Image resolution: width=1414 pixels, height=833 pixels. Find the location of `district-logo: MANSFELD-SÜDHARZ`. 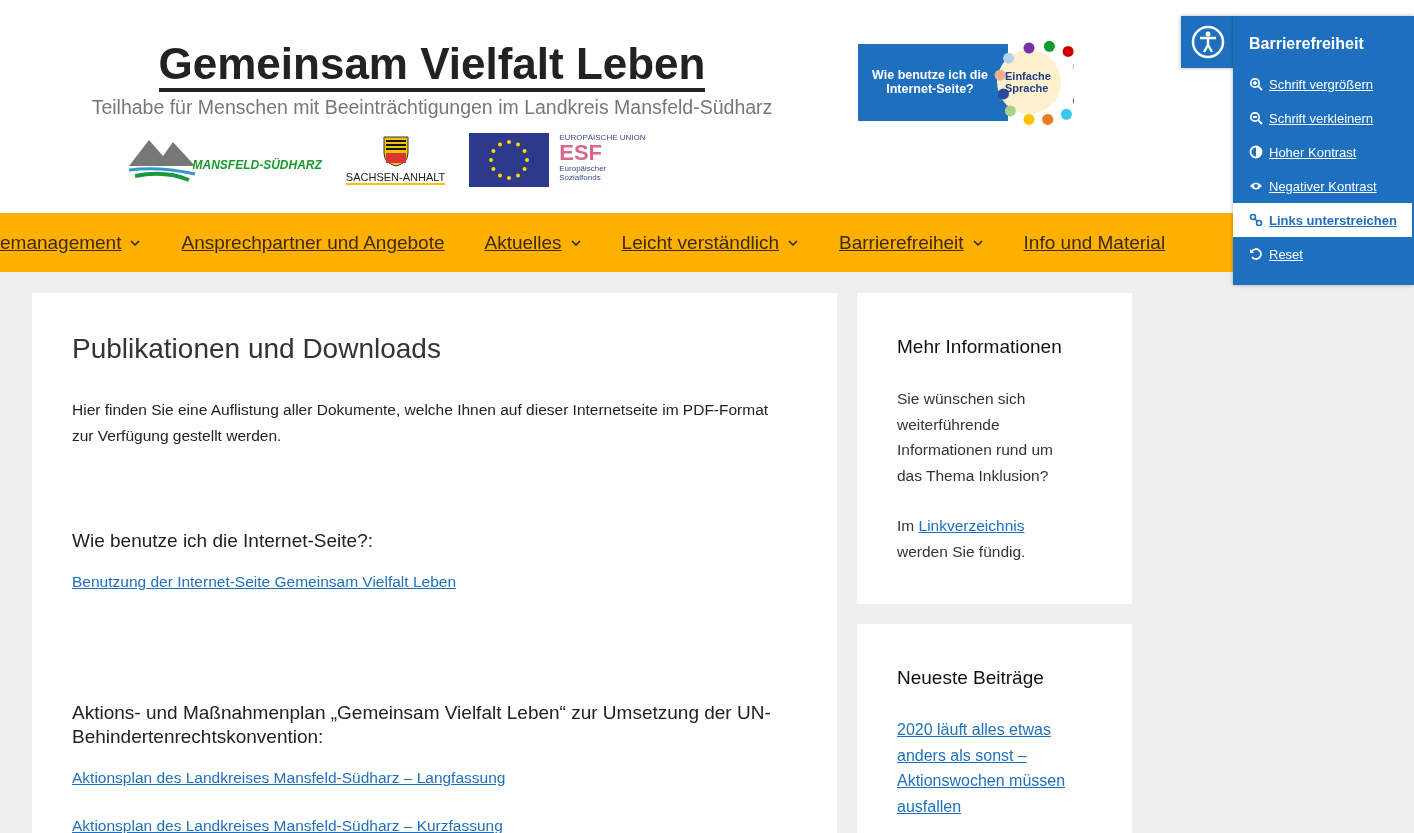

district-logo: MANSFELD-SÜDHARZ is located at coordinates (225, 160).